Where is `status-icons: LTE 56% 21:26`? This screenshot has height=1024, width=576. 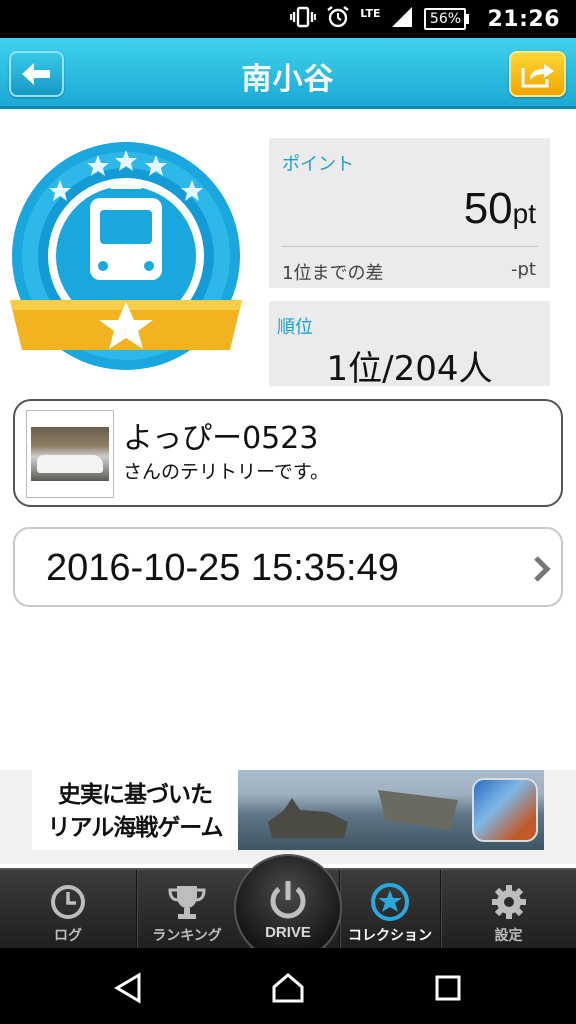
status-icons: LTE 56% 21:26 is located at coordinates (425, 19).